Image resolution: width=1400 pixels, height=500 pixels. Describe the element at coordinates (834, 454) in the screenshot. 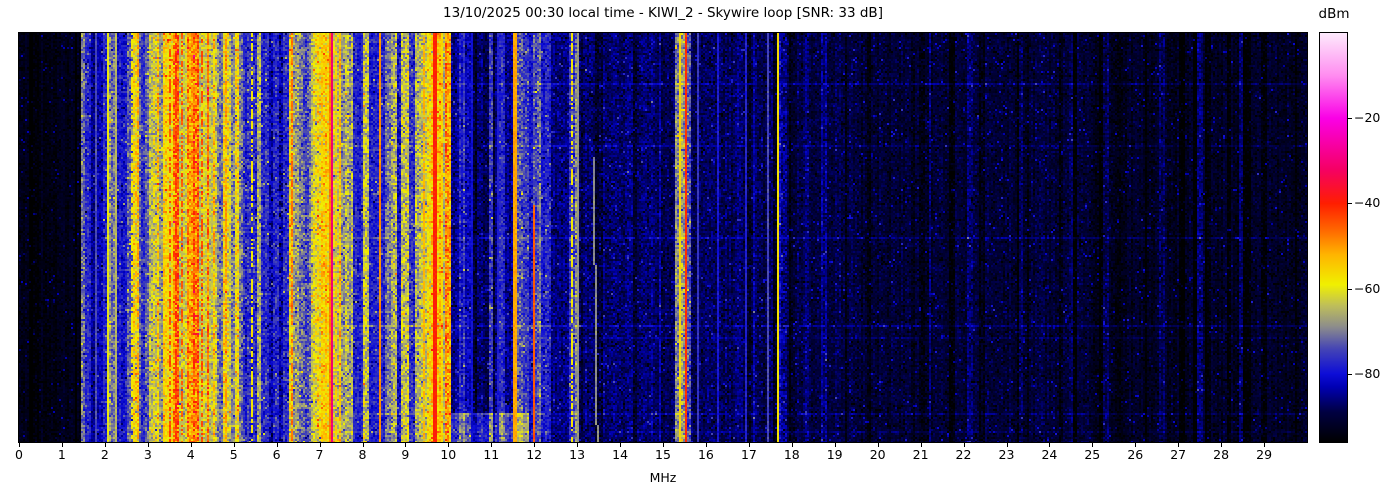

I see `x-tick-label: 19` at that location.